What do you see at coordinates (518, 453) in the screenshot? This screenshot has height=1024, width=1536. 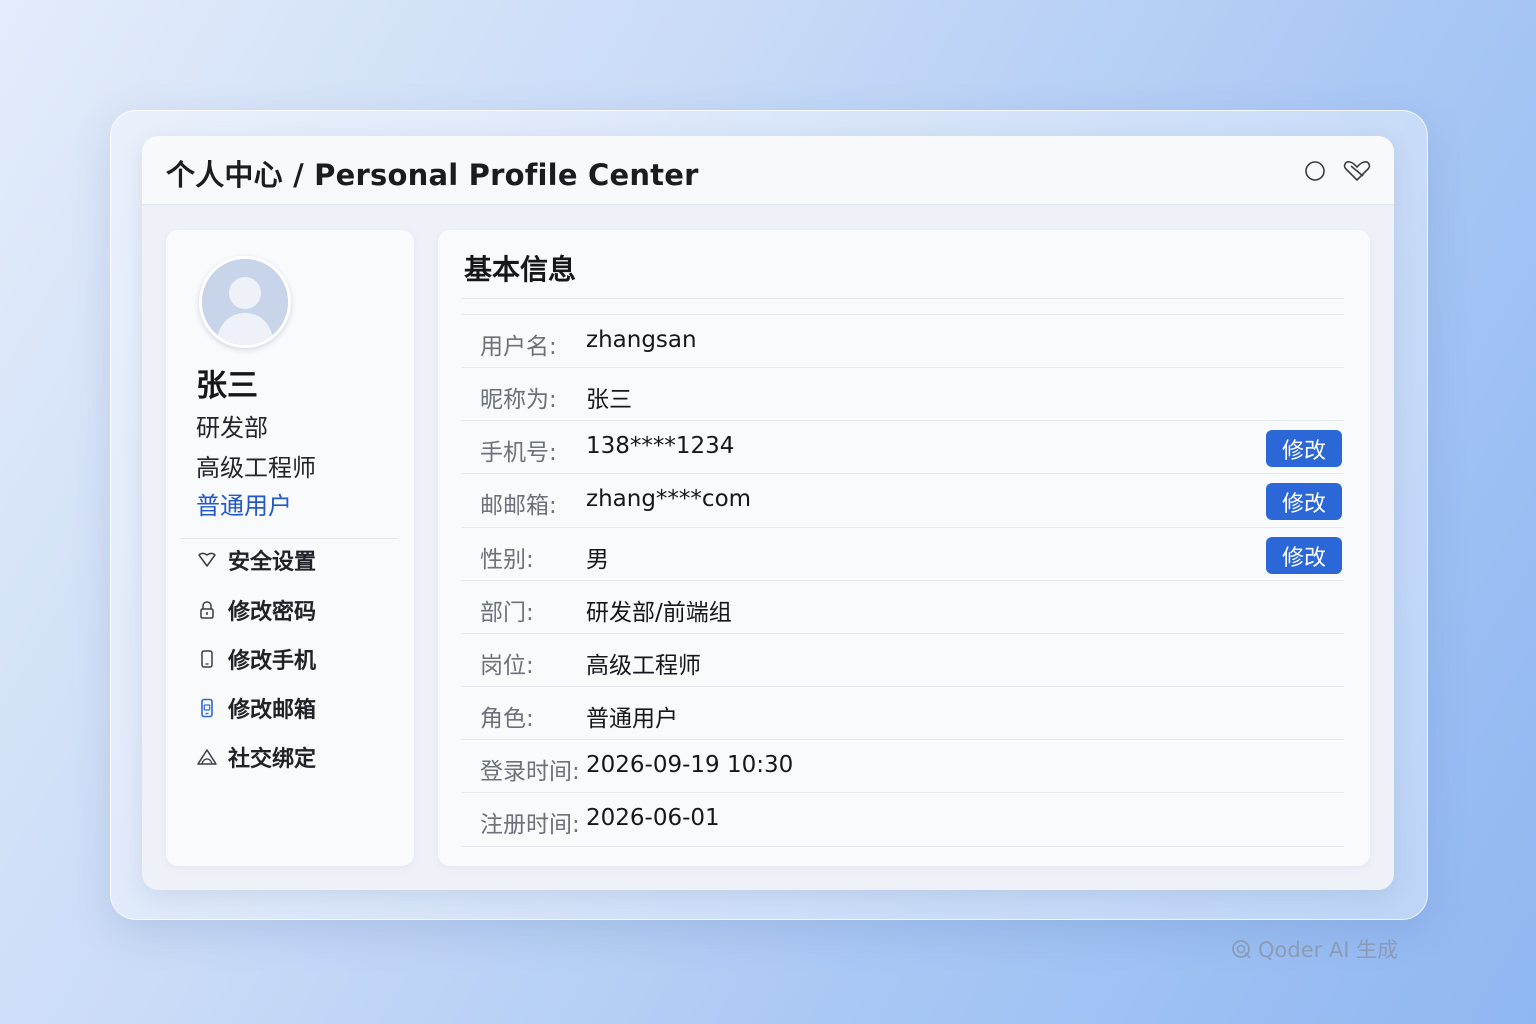 I see `field-label: 手机号:` at bounding box center [518, 453].